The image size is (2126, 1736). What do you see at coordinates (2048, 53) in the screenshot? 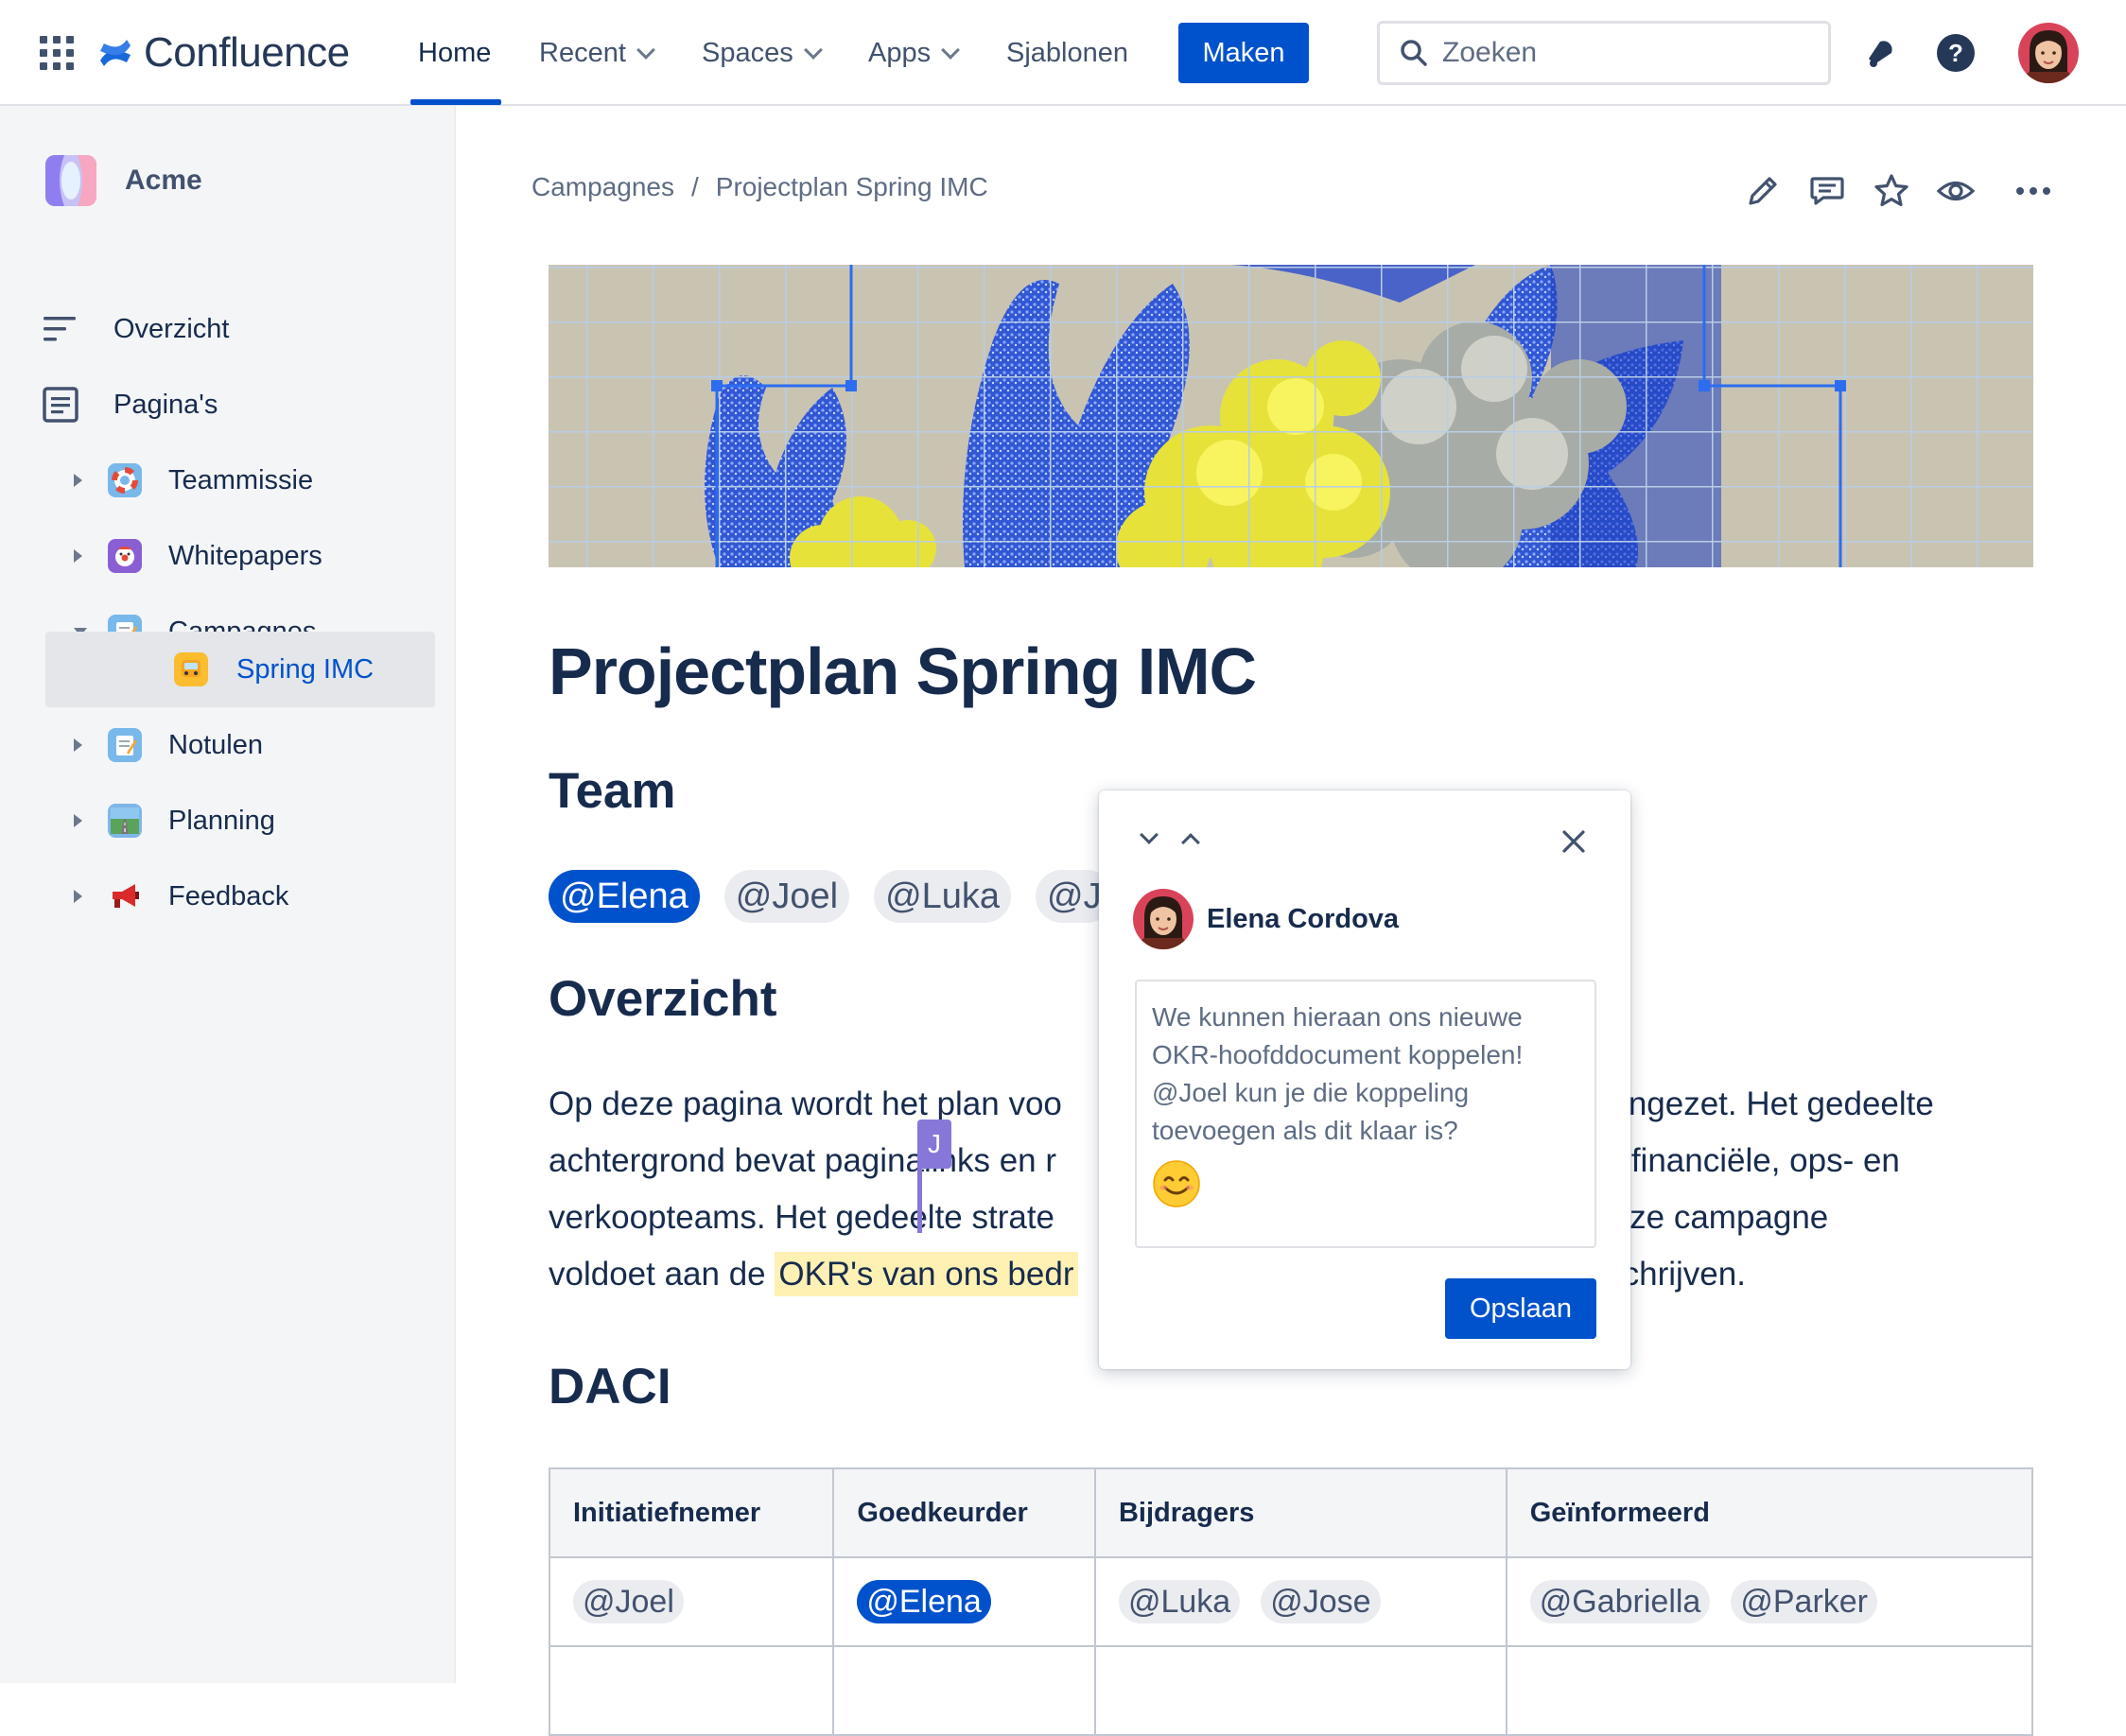
I see `user-avatar` at bounding box center [2048, 53].